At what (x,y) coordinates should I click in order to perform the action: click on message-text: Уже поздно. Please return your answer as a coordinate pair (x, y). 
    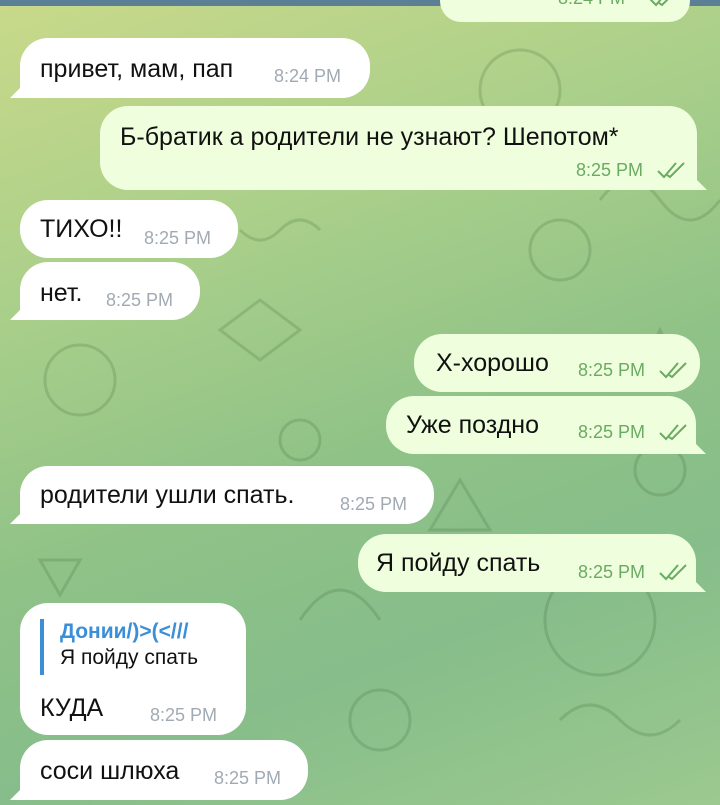
    Looking at the image, I should click on (472, 425).